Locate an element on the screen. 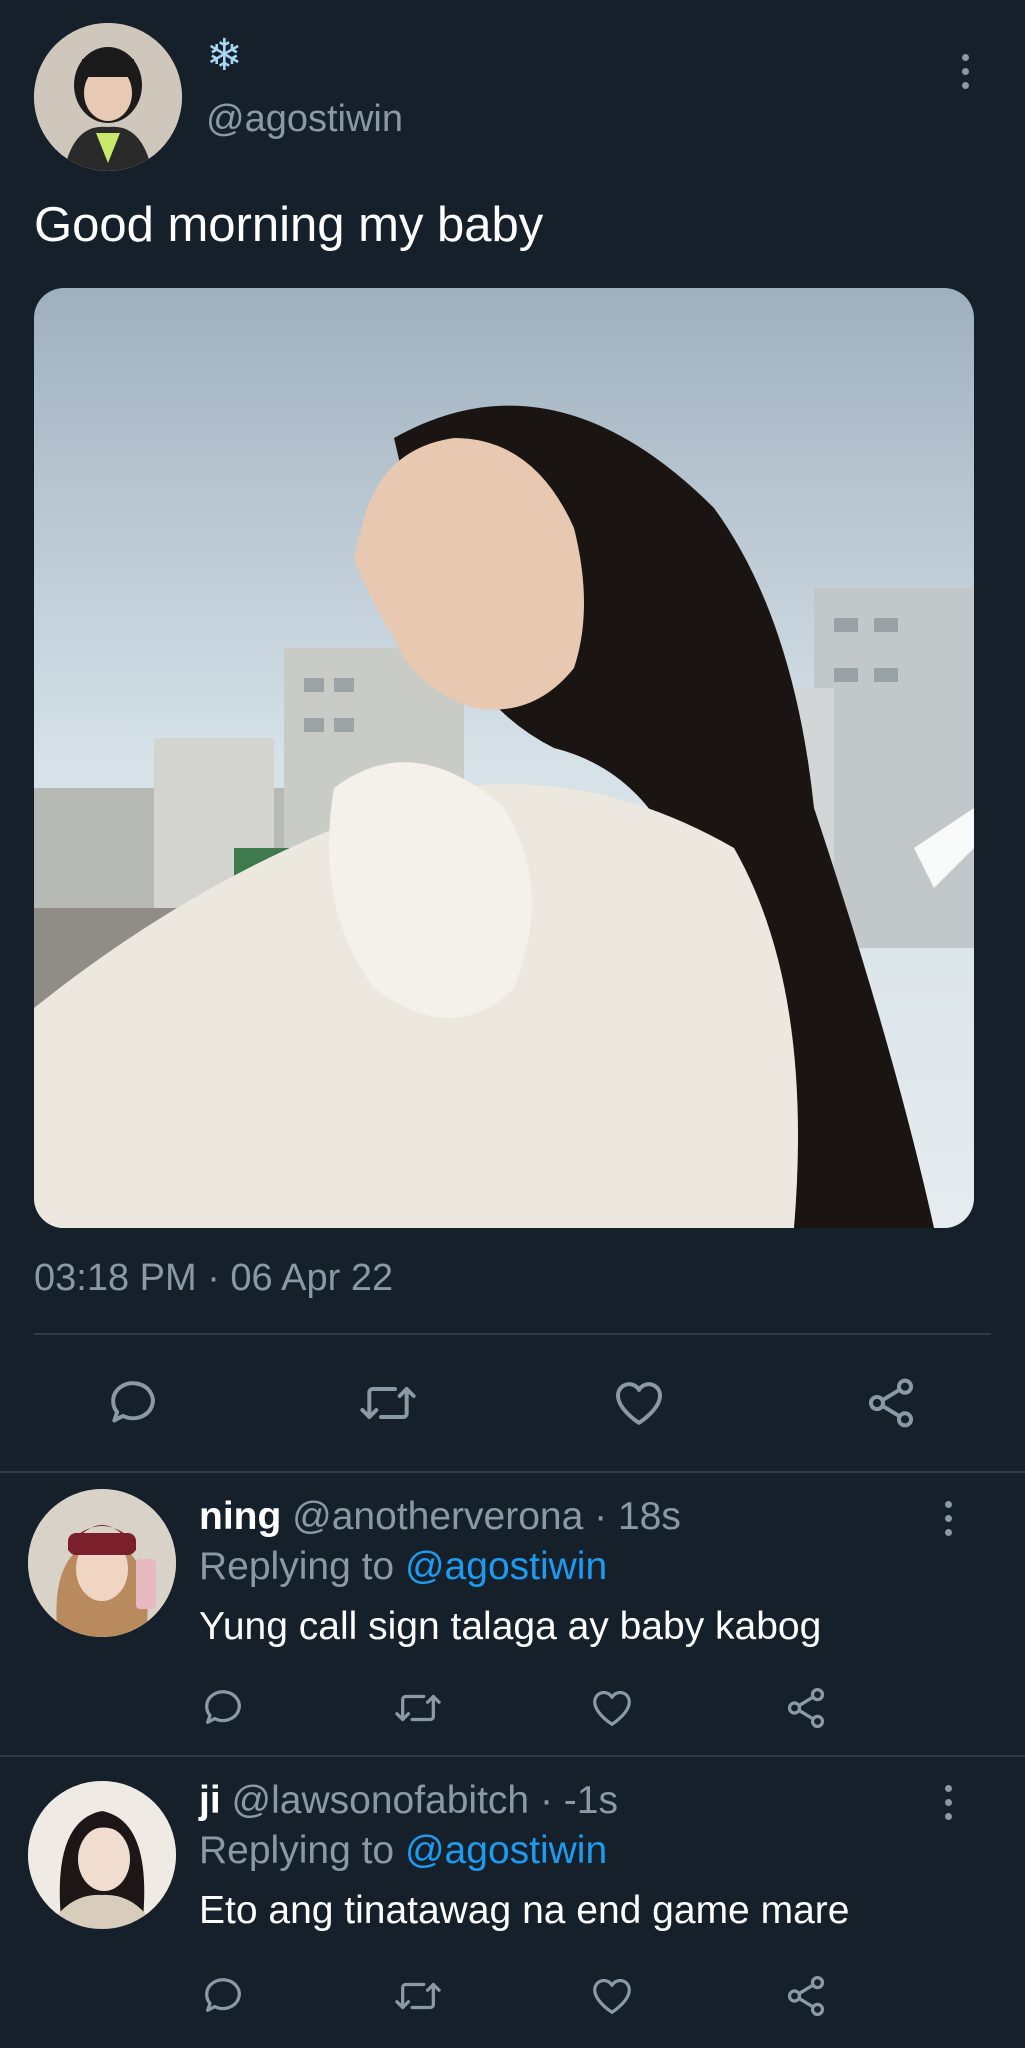 Image resolution: width=1025 pixels, height=2048 pixels. author-avatar is located at coordinates (108, 97).